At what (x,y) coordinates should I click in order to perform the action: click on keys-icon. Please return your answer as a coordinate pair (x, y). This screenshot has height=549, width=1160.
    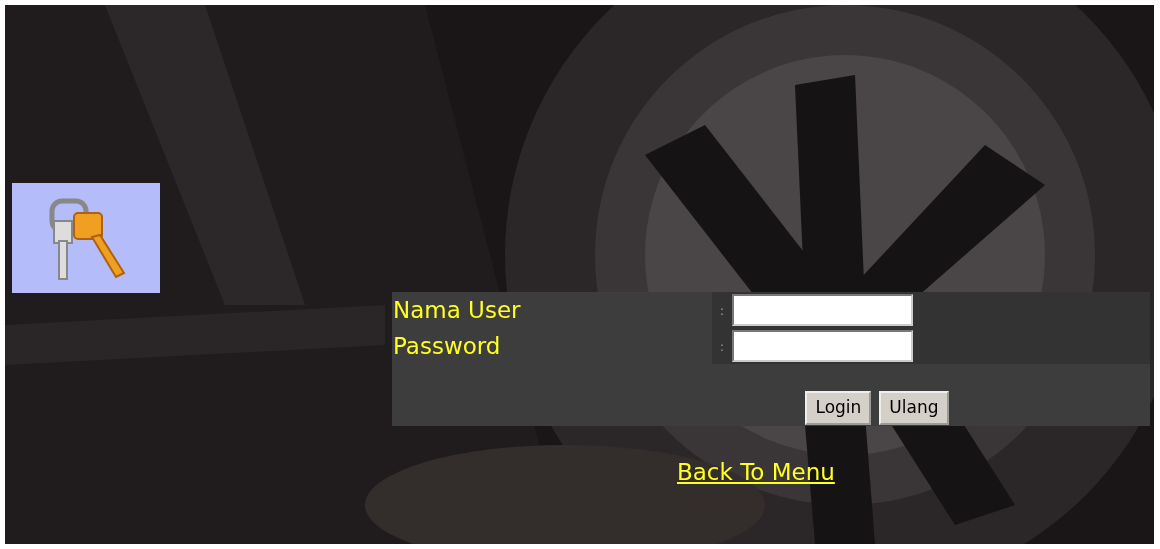
    Looking at the image, I should click on (86, 238).